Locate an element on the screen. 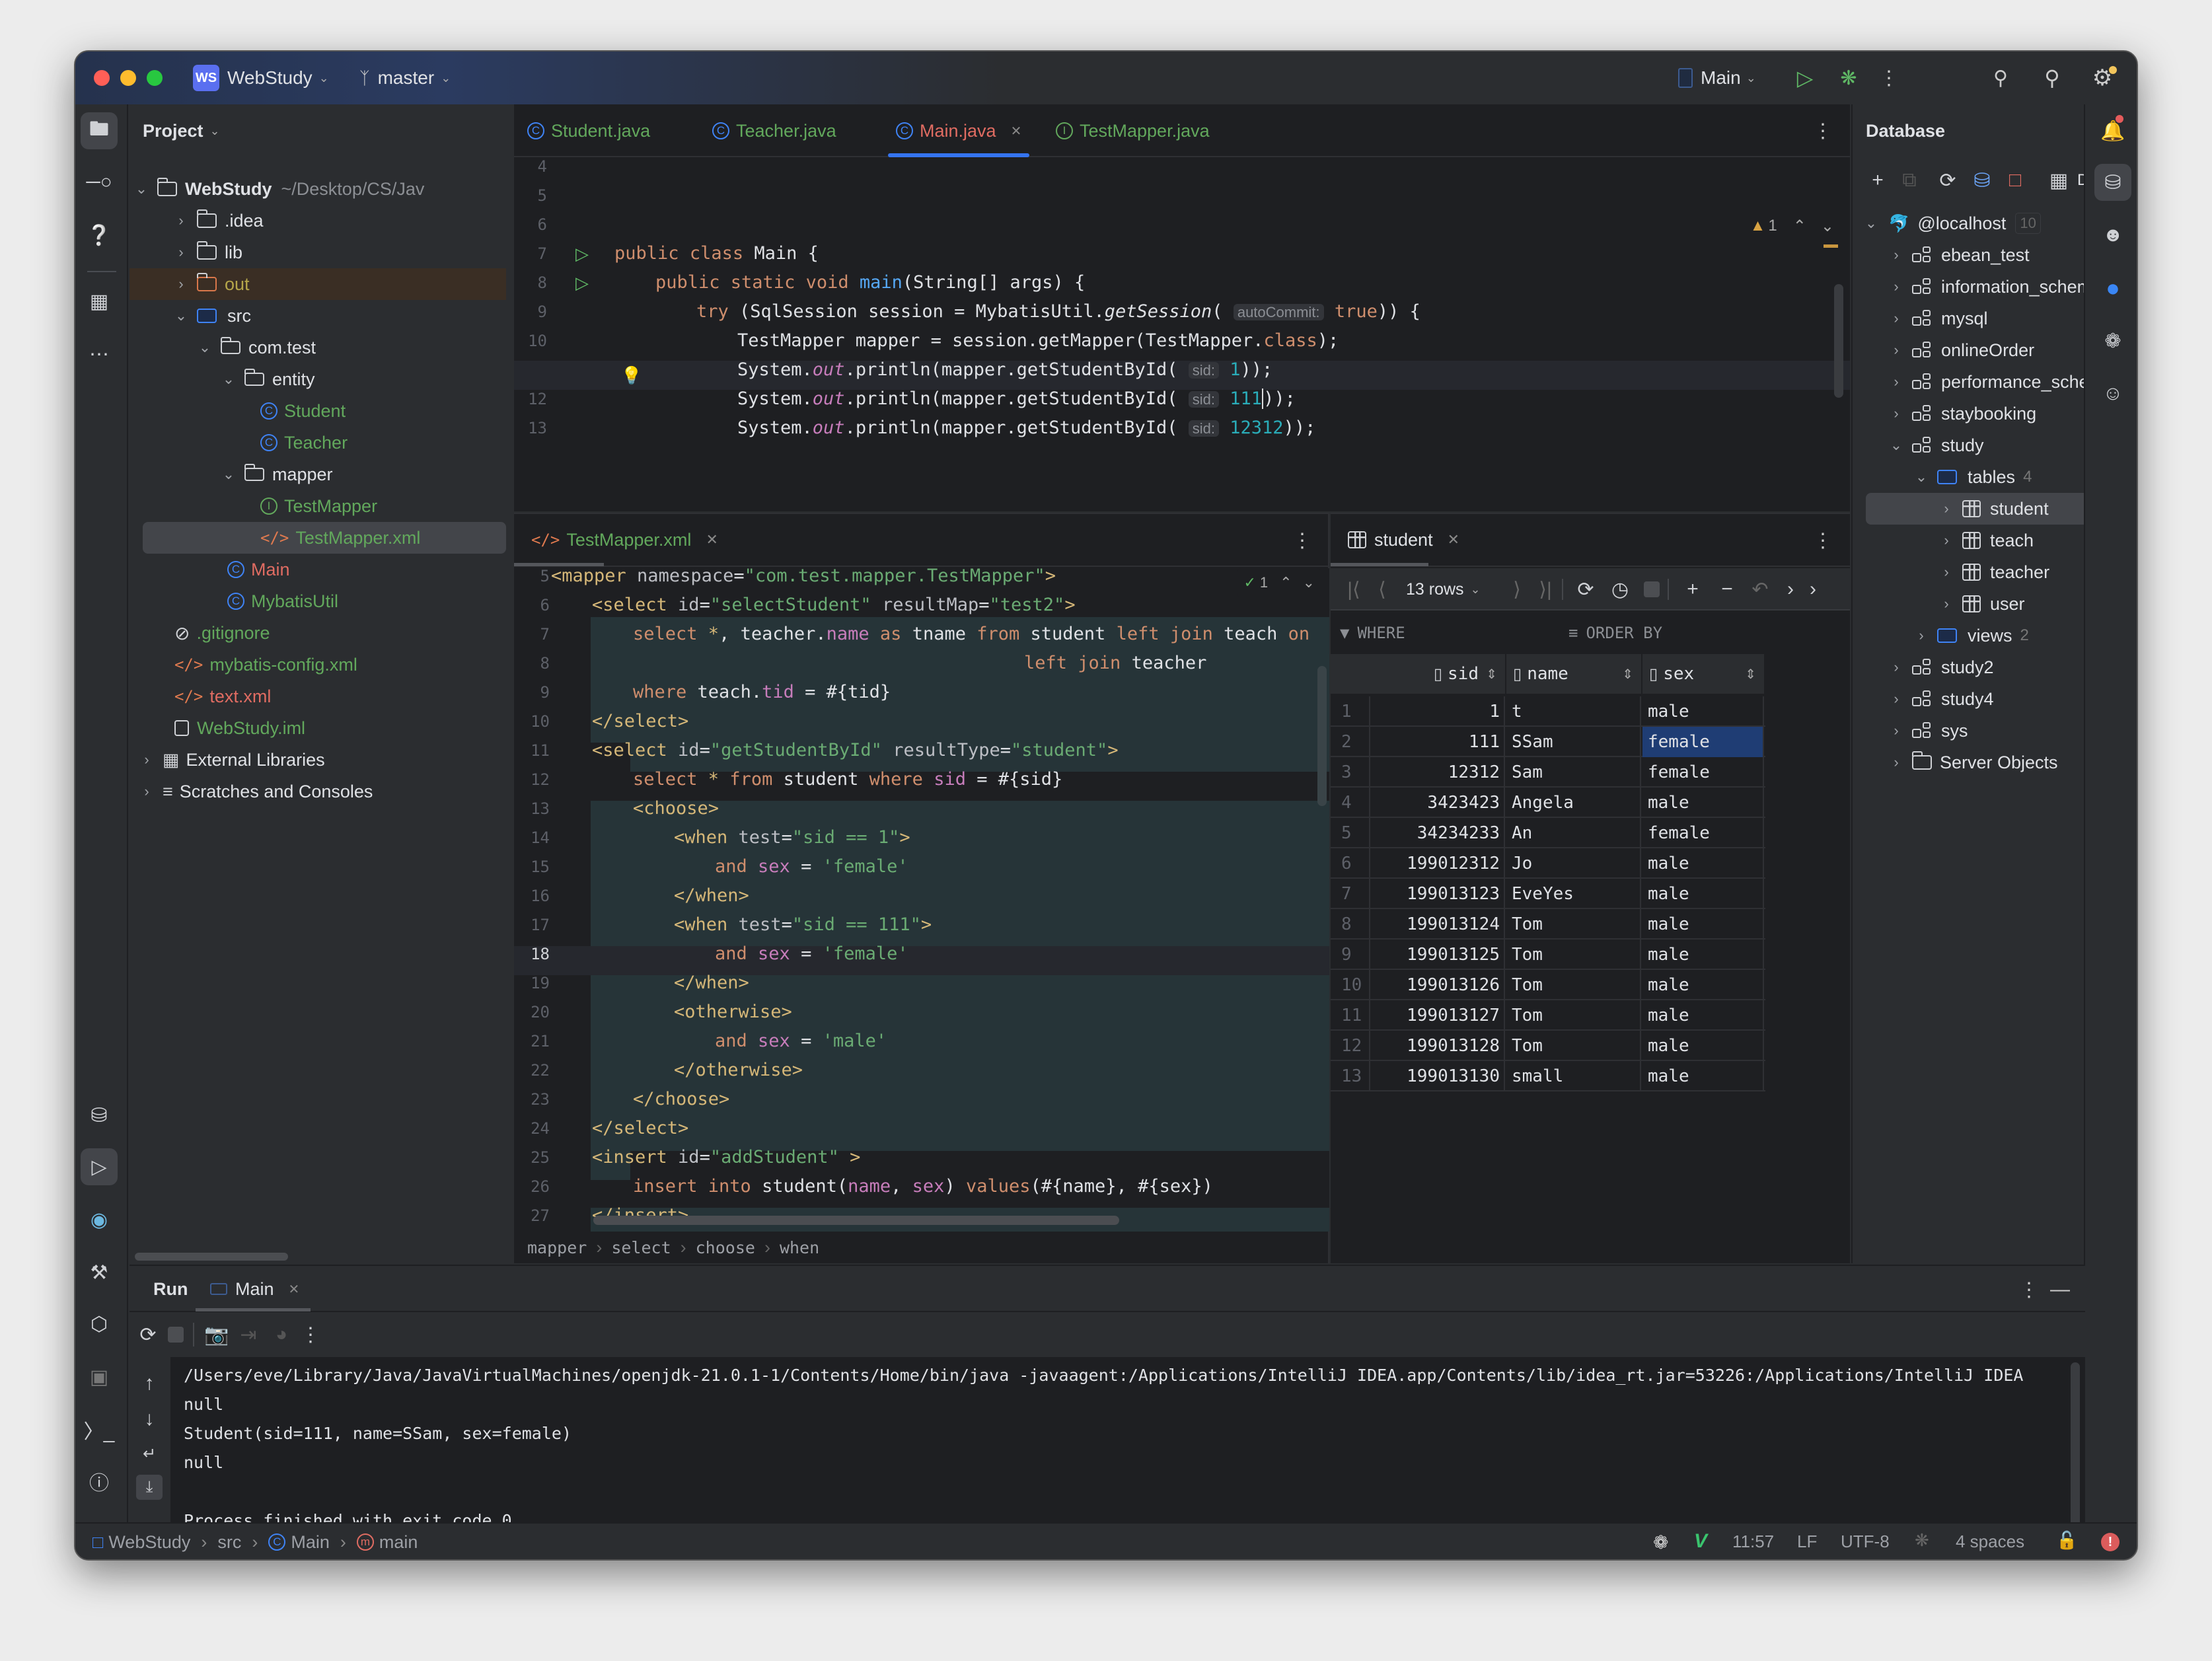 This screenshot has width=2212, height=1661. column-header-name: ▯ name ⇕ is located at coordinates (1573, 674).